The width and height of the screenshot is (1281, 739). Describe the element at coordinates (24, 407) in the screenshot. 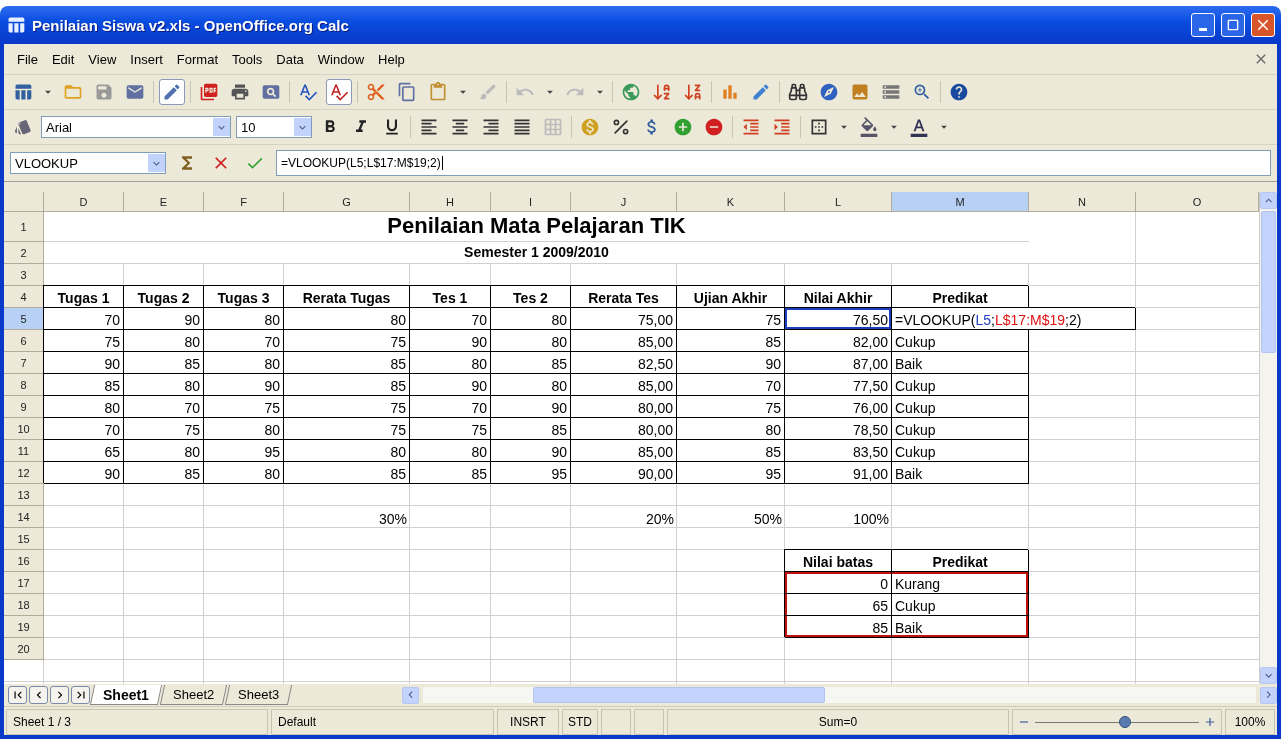

I see `row-header: 9` at that location.